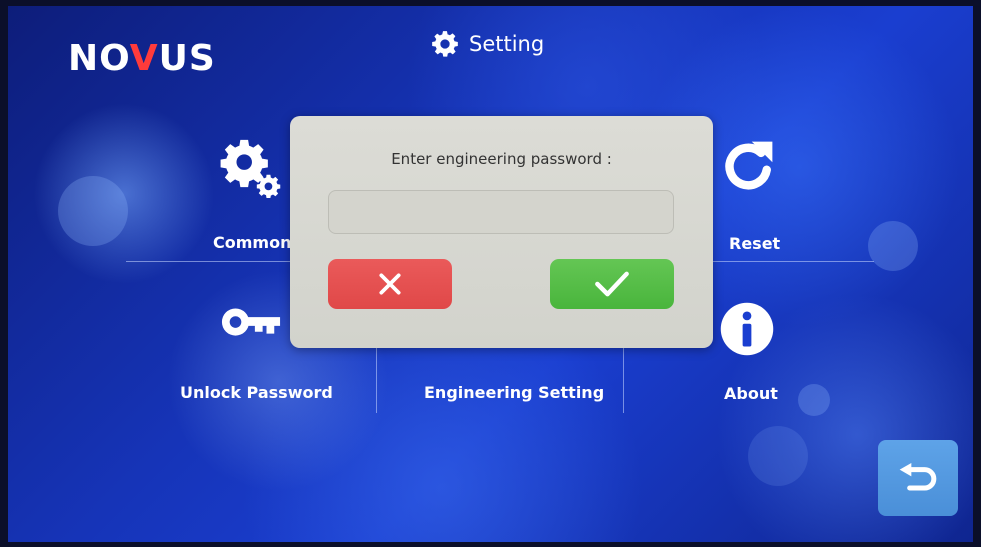 This screenshot has width=981, height=547. I want to click on check-icon, so click(612, 284).